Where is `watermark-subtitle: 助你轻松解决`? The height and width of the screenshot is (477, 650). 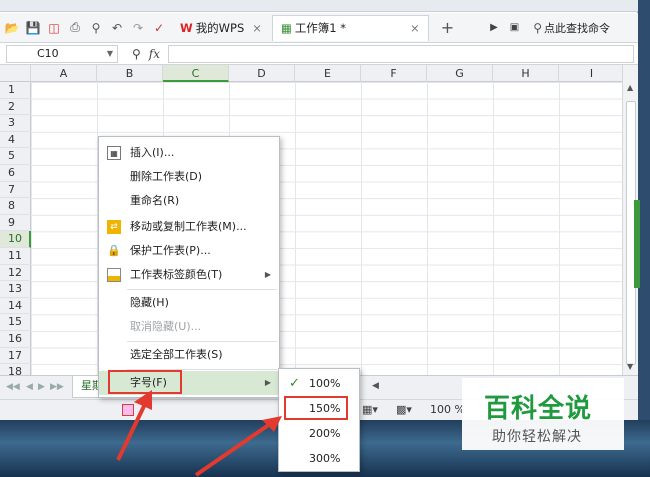 watermark-subtitle: 助你轻松解决 is located at coordinates (537, 437).